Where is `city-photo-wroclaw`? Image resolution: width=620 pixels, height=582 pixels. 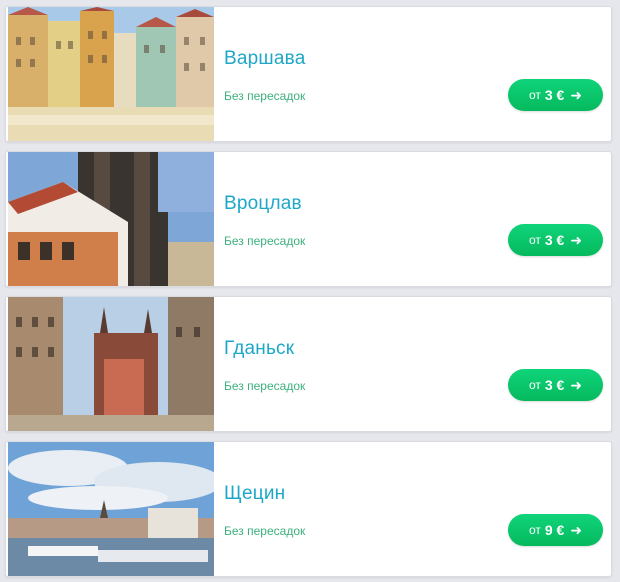
city-photo-wroclaw is located at coordinates (111, 219).